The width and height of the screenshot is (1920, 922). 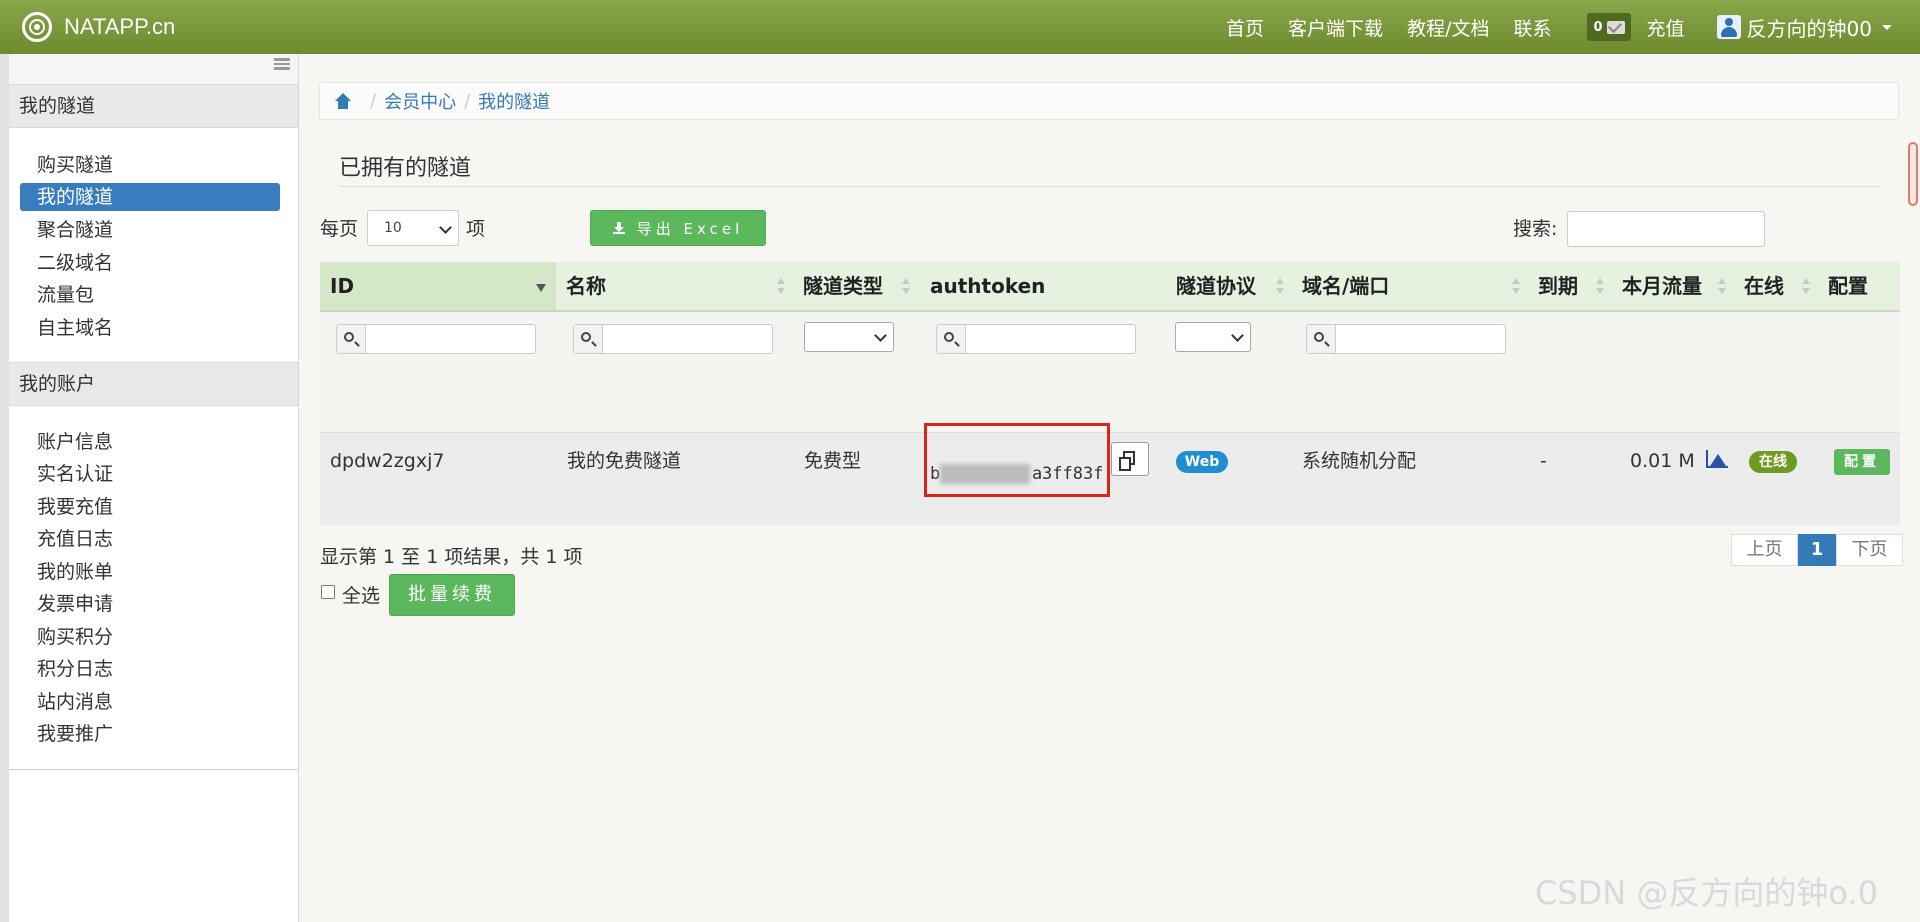 I want to click on sidebar-item-bills: 我的账单, so click(x=75, y=572).